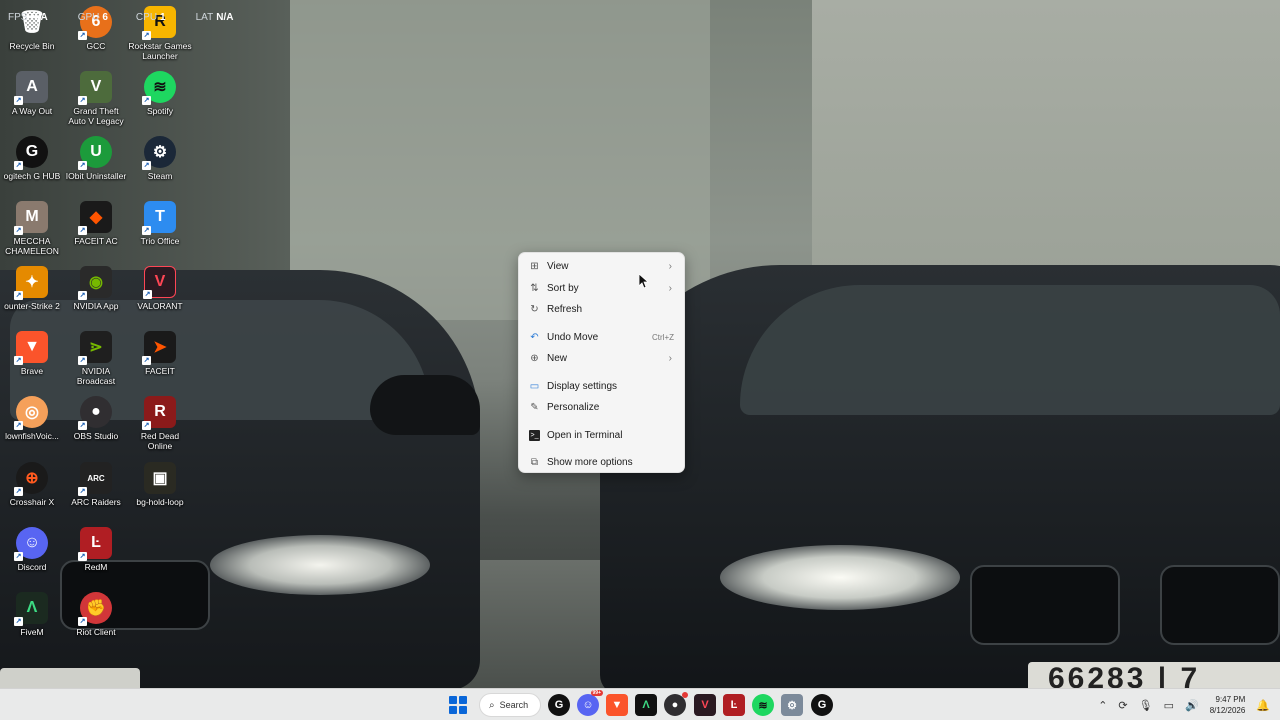 This screenshot has width=1280, height=720. What do you see at coordinates (1227, 710) in the screenshot?
I see `clock-date: 8/12/2026` at bounding box center [1227, 710].